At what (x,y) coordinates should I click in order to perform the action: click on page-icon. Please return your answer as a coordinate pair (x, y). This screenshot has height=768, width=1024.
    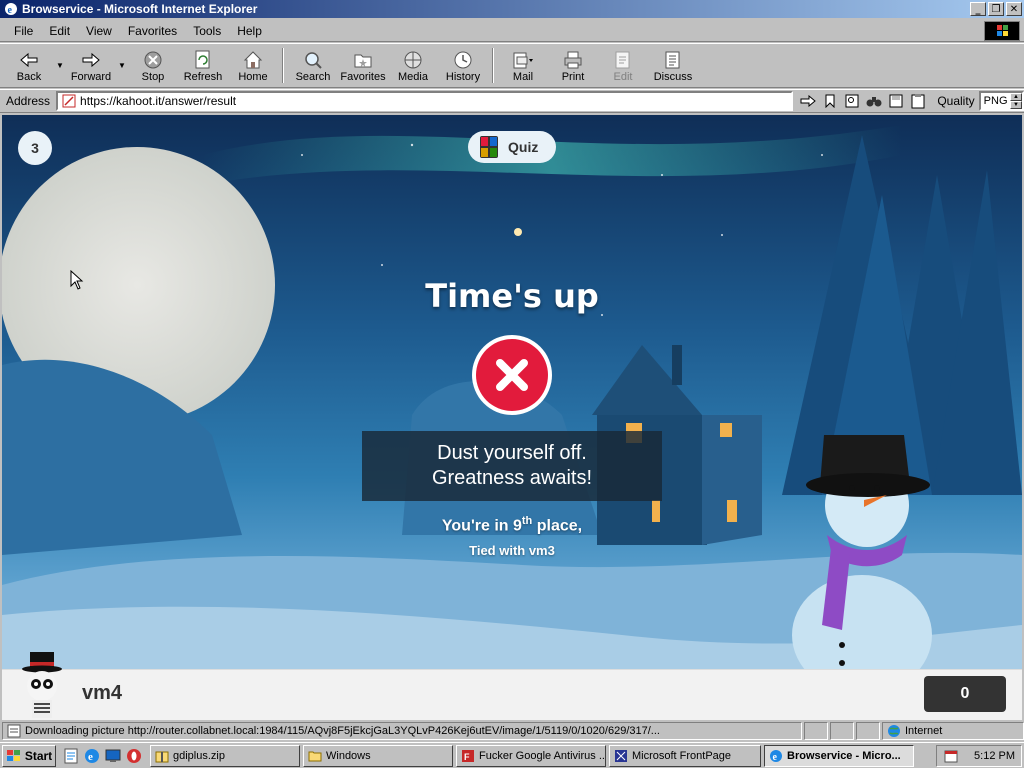
    Looking at the image, I should click on (69, 101).